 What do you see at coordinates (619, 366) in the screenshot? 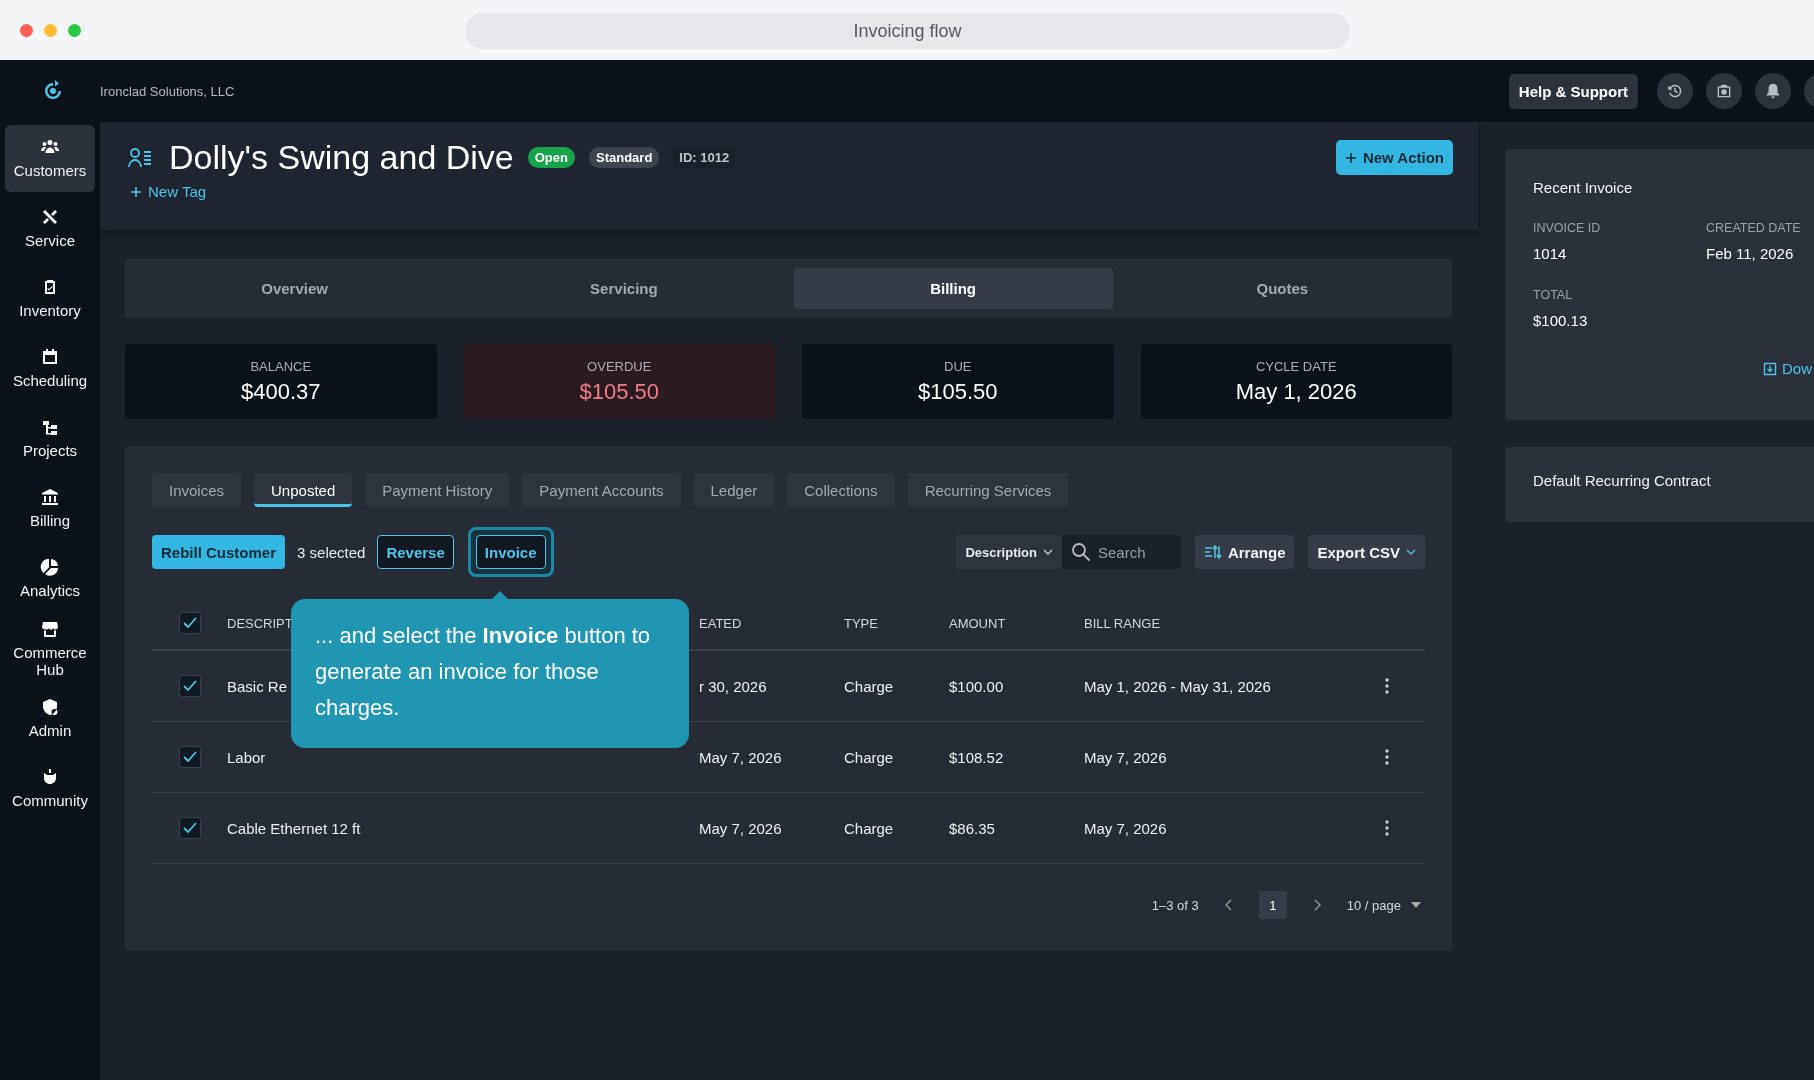
I see `stat-label: OVERDUE` at bounding box center [619, 366].